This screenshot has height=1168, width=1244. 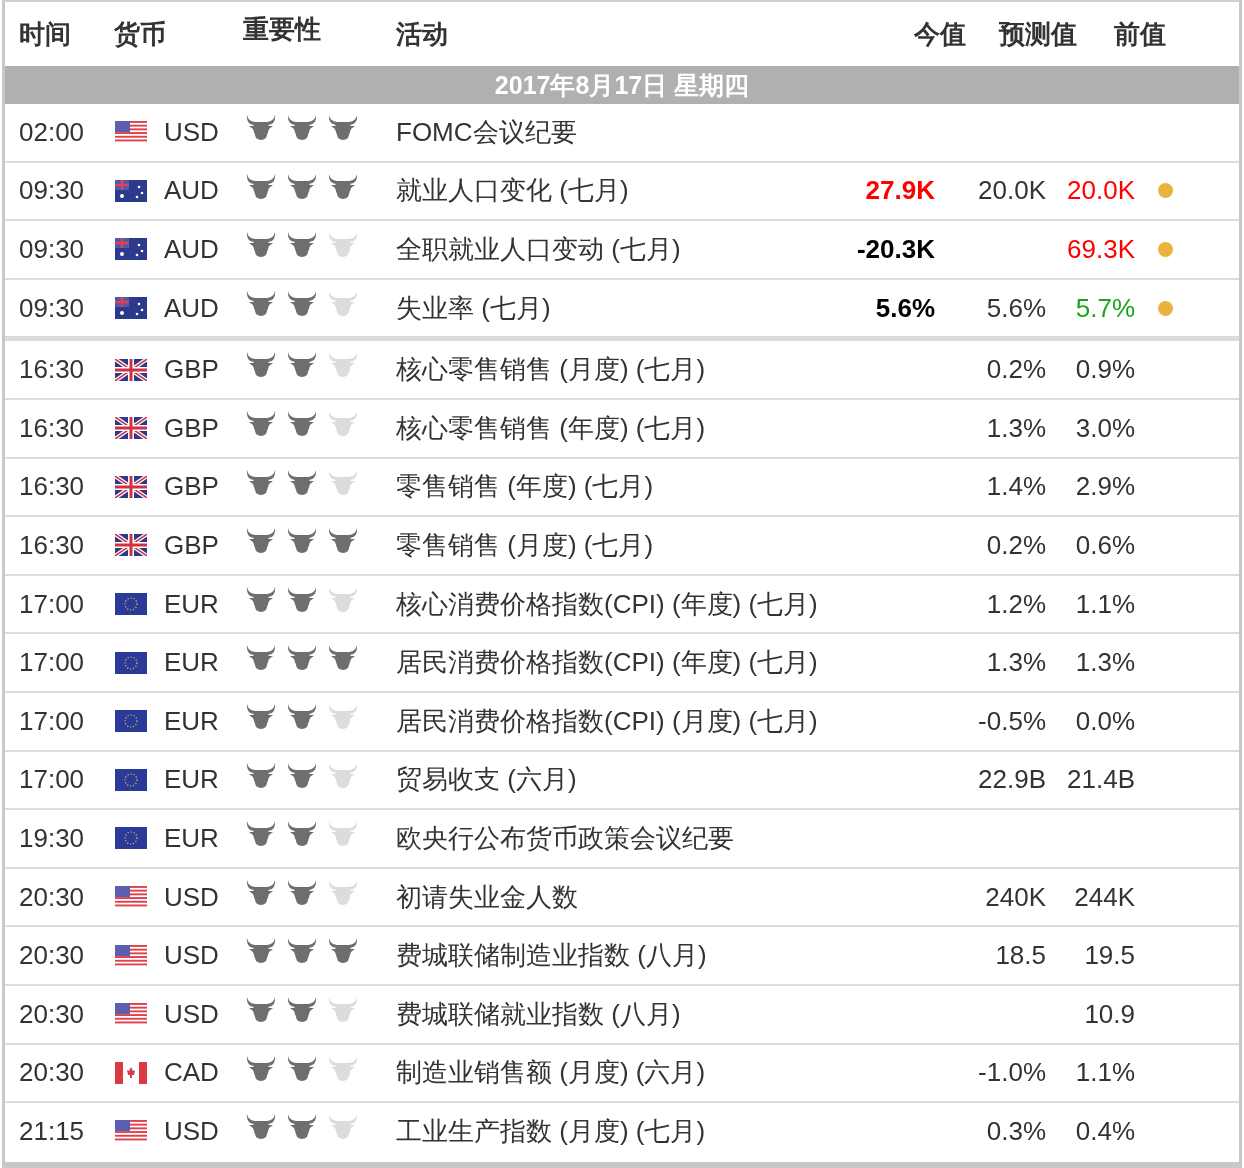 I want to click on event-cell-text: 零售销售 (年度) (七月), so click(x=525, y=487).